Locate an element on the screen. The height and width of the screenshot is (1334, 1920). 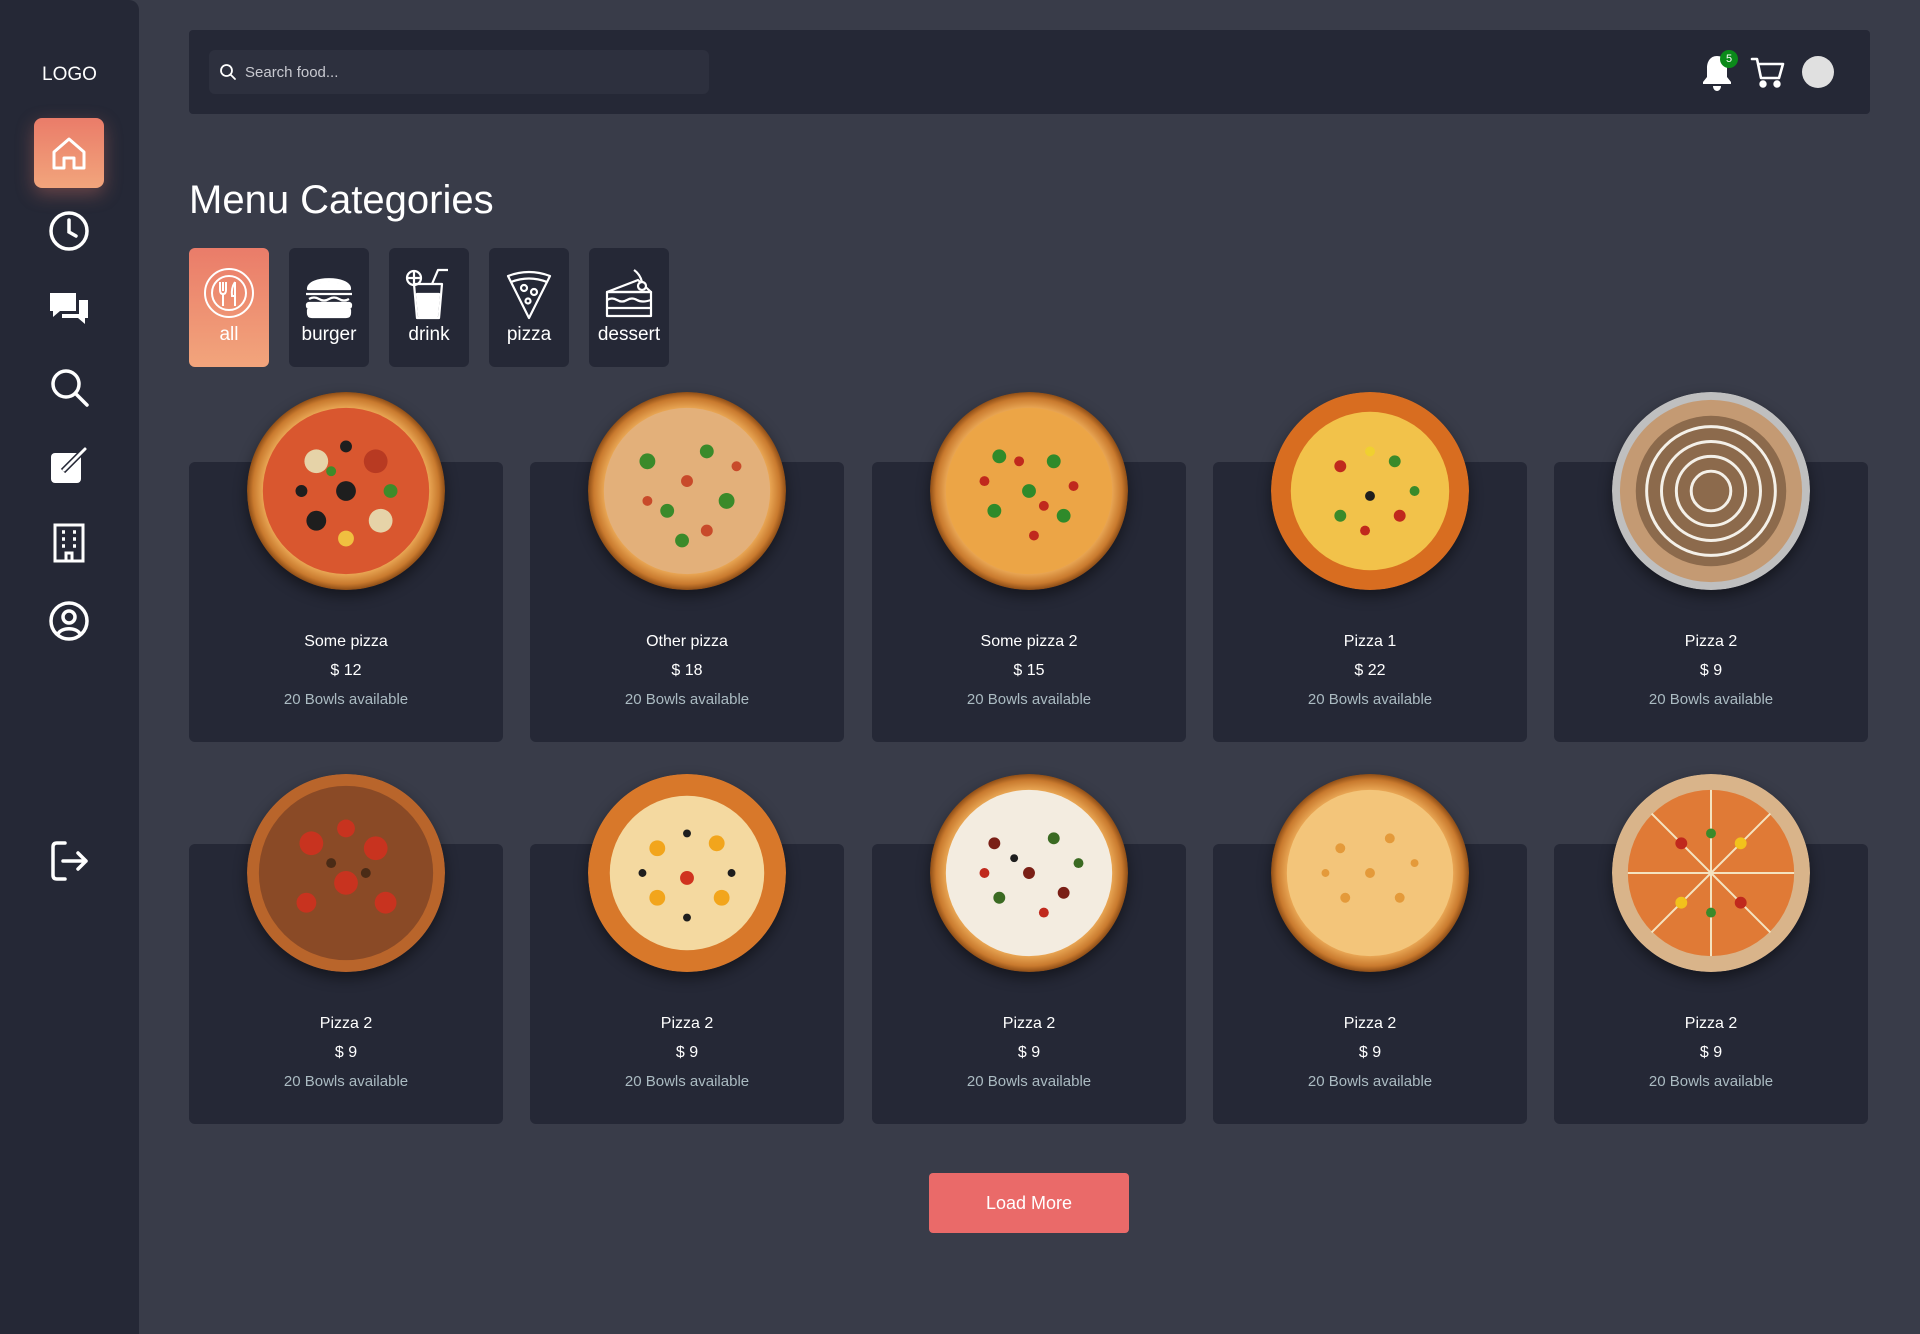
menu-card: Some pizza 2 $ 15 20 Bowls available is located at coordinates (1029, 567).